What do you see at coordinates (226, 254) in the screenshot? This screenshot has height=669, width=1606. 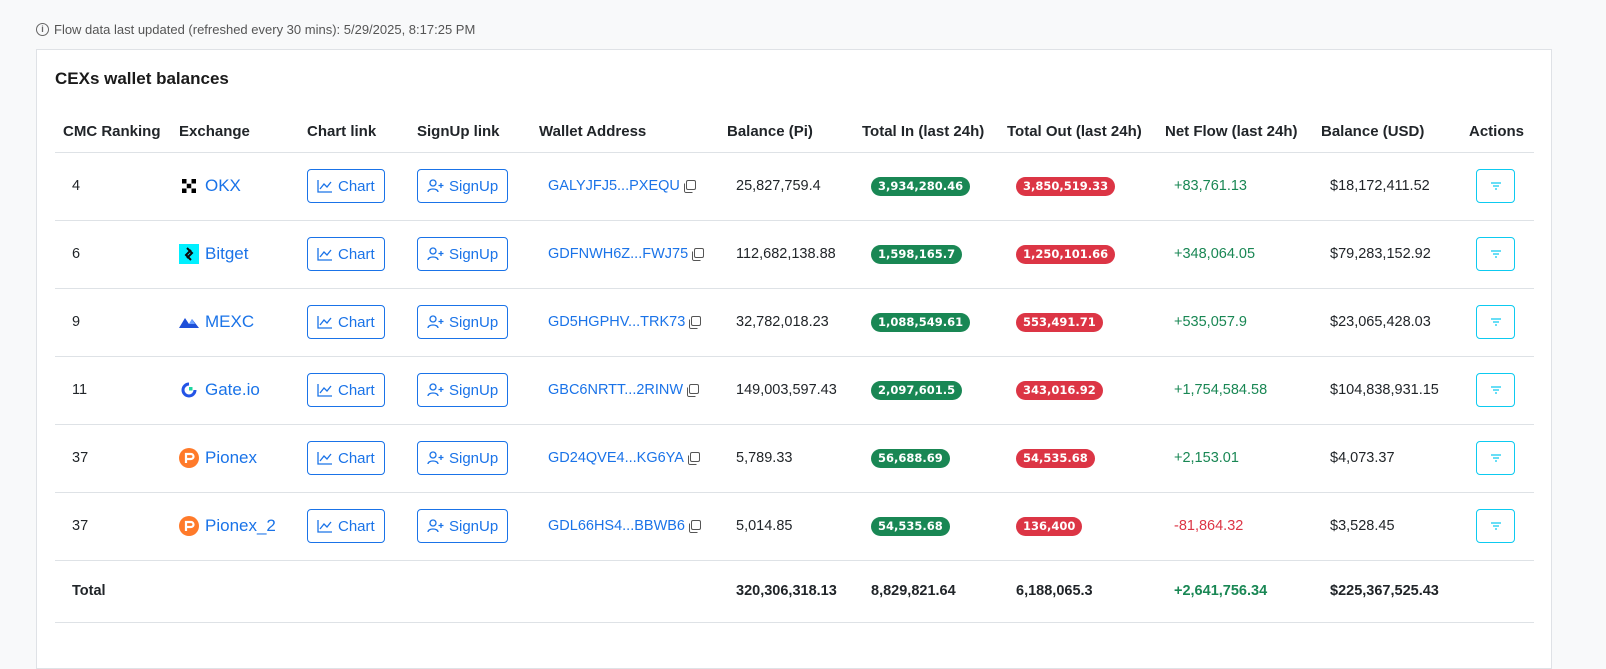 I see `exchange-link: Bitget` at bounding box center [226, 254].